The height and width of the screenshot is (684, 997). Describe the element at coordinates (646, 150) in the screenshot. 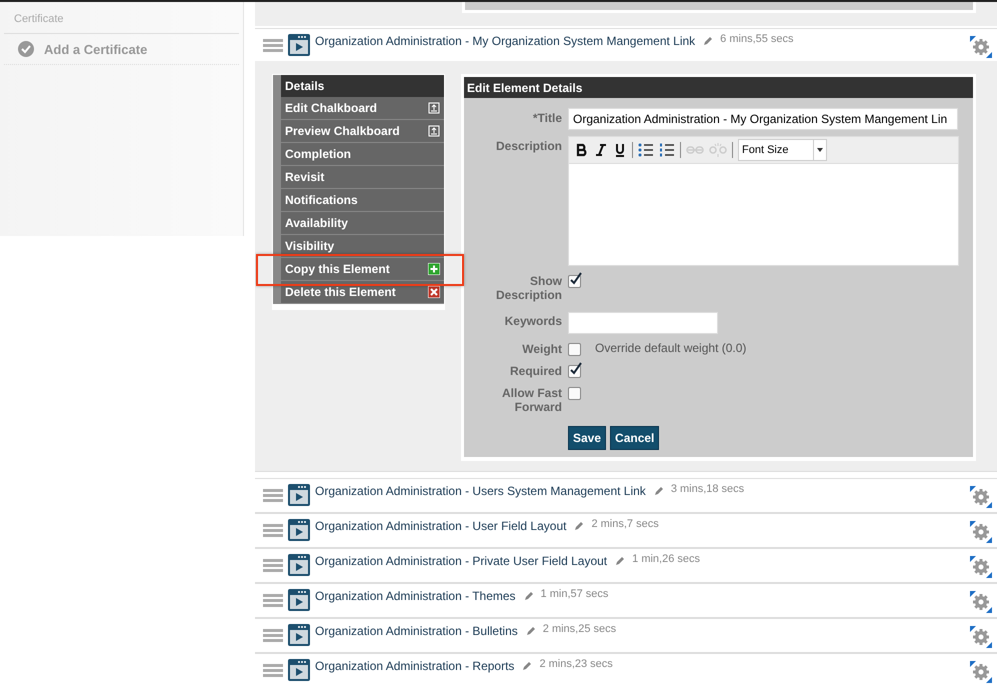

I see `bullet-list-icon` at that location.